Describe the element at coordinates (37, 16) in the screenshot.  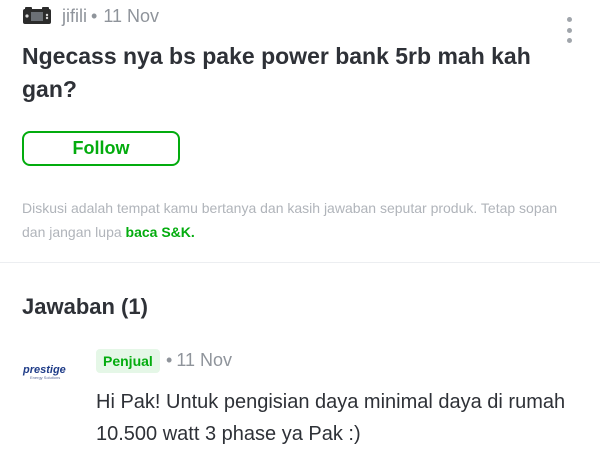
I see `gamepad-avatar-icon` at that location.